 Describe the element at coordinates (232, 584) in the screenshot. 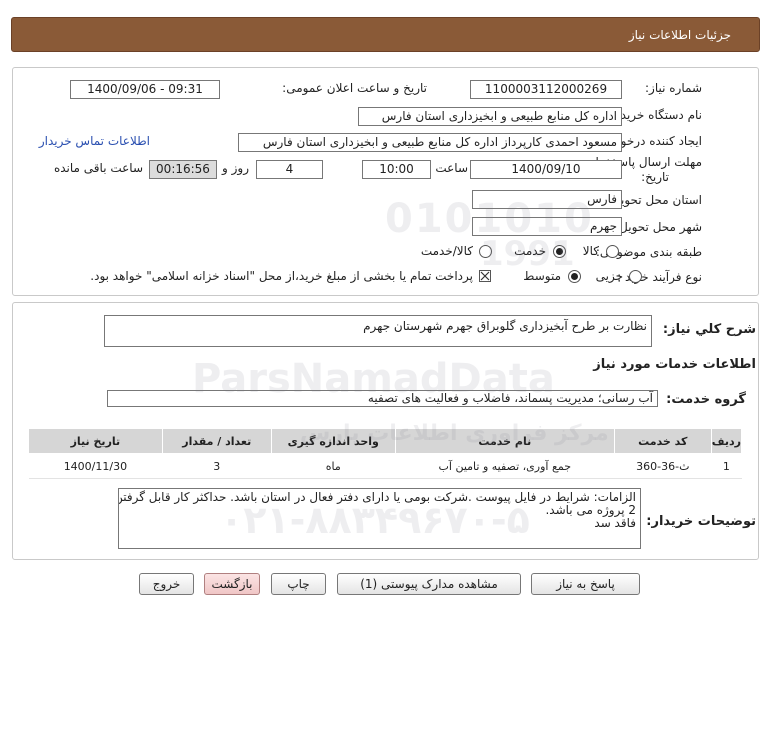

I see `back-button: بازگشت` at that location.